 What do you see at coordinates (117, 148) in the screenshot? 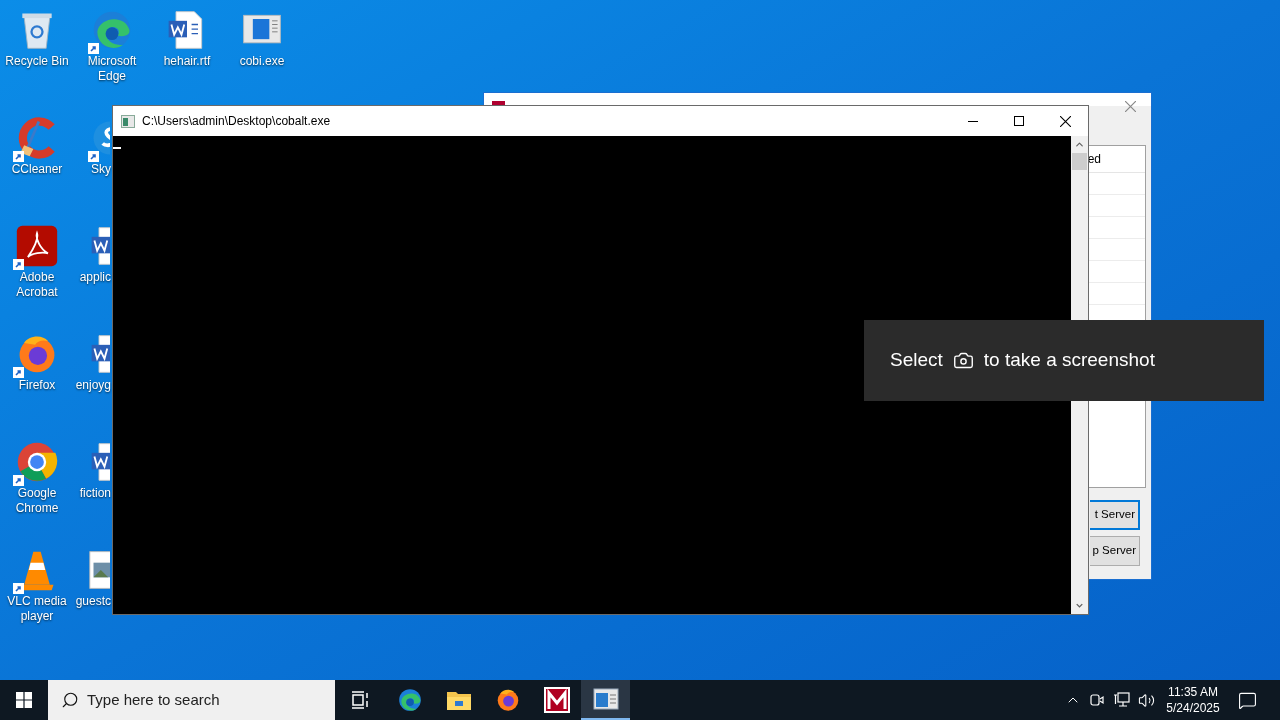
I see `text-cursor` at bounding box center [117, 148].